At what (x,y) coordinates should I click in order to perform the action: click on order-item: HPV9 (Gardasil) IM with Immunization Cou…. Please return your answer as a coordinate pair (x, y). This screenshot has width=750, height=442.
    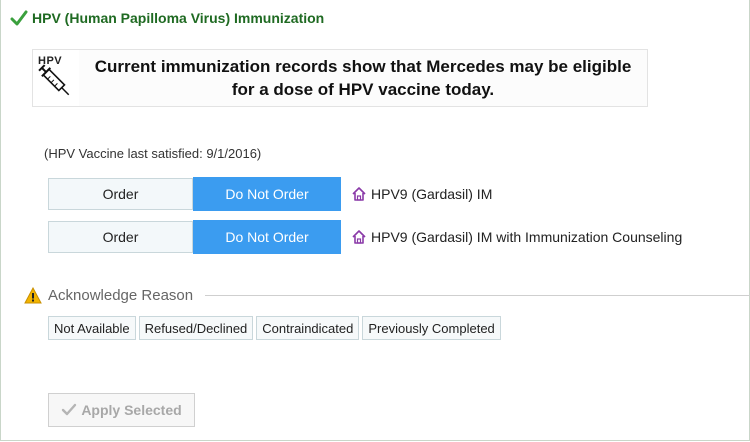
    Looking at the image, I should click on (516, 237).